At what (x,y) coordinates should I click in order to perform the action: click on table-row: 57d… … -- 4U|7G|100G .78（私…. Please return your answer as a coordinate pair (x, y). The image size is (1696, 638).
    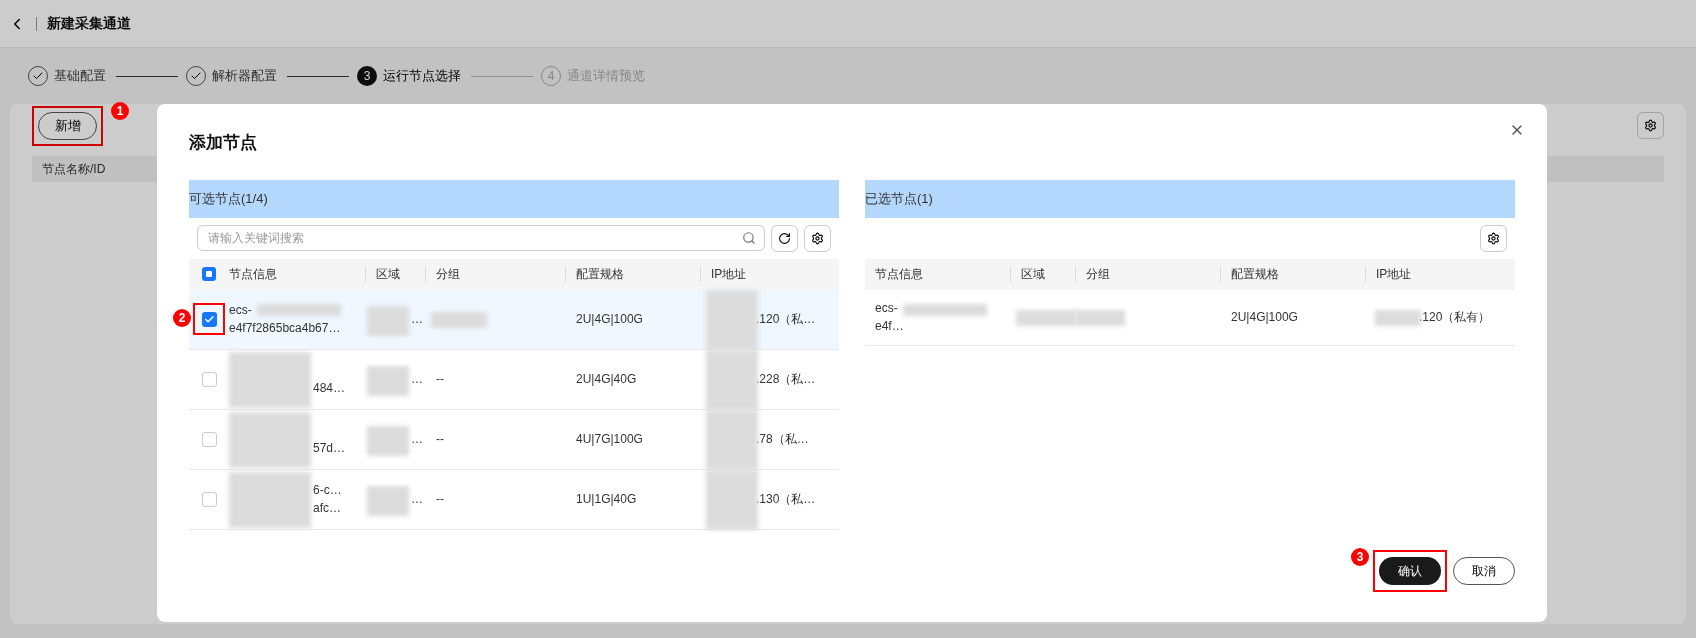
    Looking at the image, I should click on (514, 439).